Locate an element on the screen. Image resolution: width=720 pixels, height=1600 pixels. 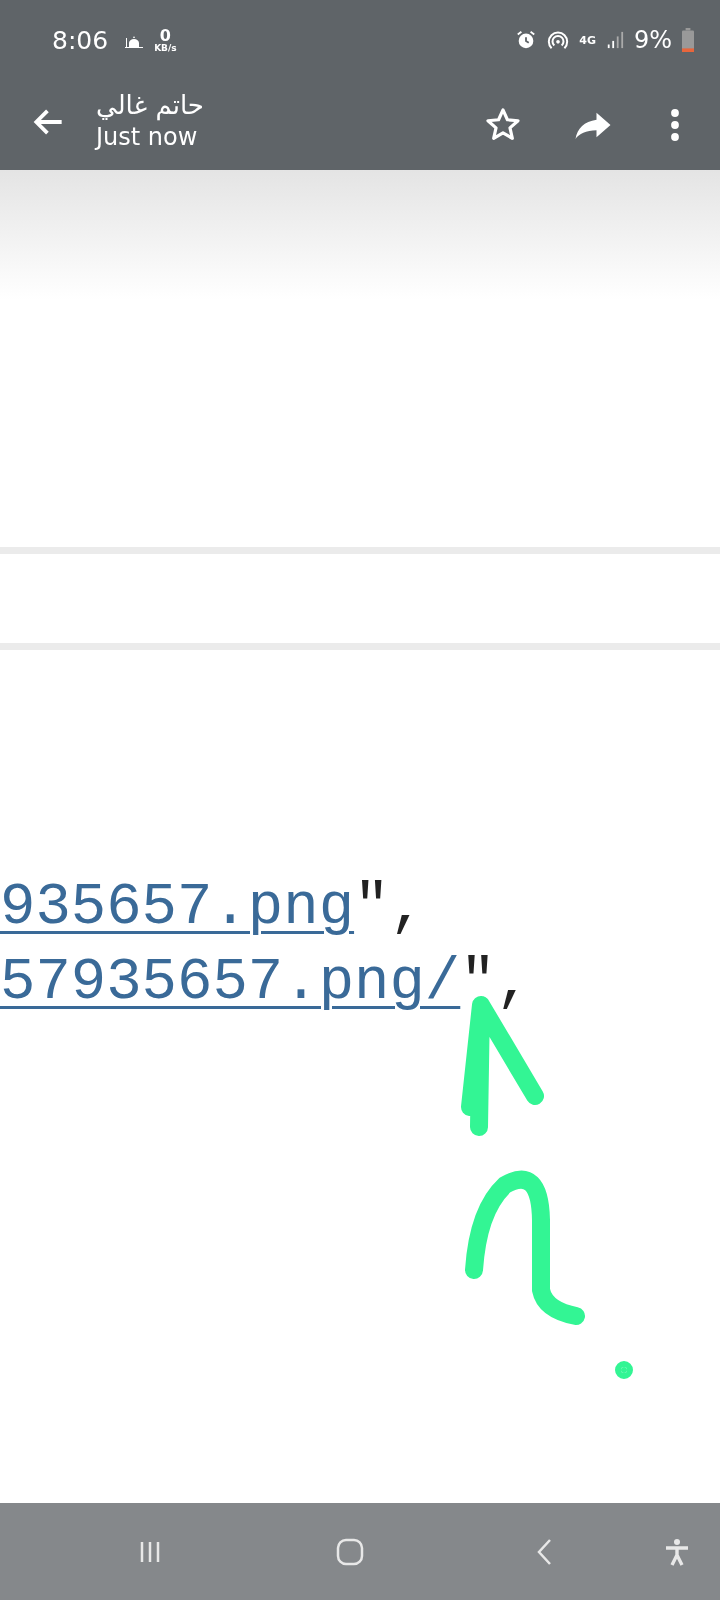
clock: 8:06 is located at coordinates (80, 40).